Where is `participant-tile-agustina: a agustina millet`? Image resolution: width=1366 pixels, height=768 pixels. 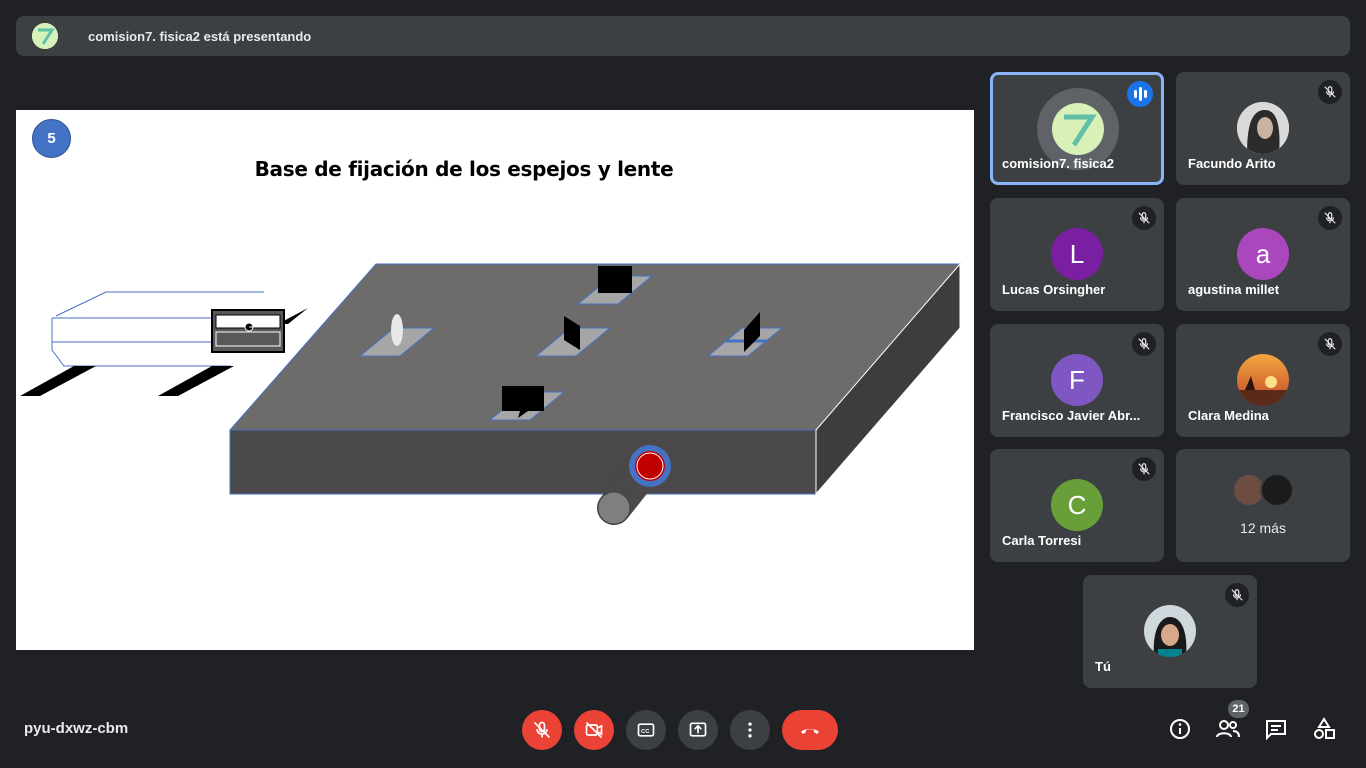
participant-tile-agustina: a agustina millet is located at coordinates (1263, 254).